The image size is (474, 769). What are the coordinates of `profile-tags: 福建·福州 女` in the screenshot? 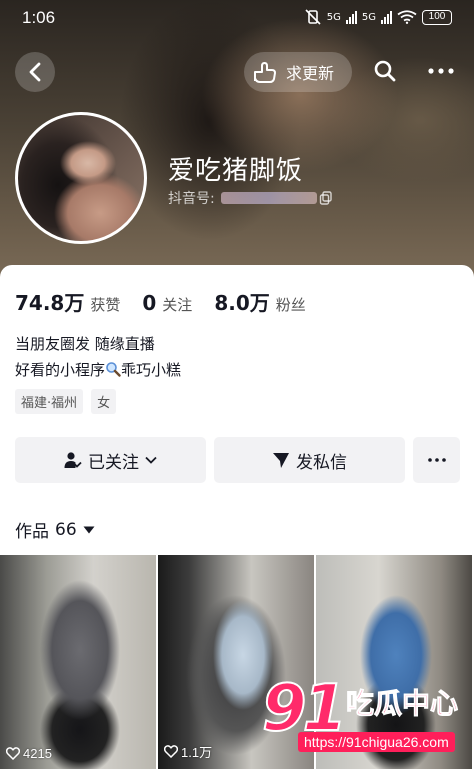 It's located at (66, 401).